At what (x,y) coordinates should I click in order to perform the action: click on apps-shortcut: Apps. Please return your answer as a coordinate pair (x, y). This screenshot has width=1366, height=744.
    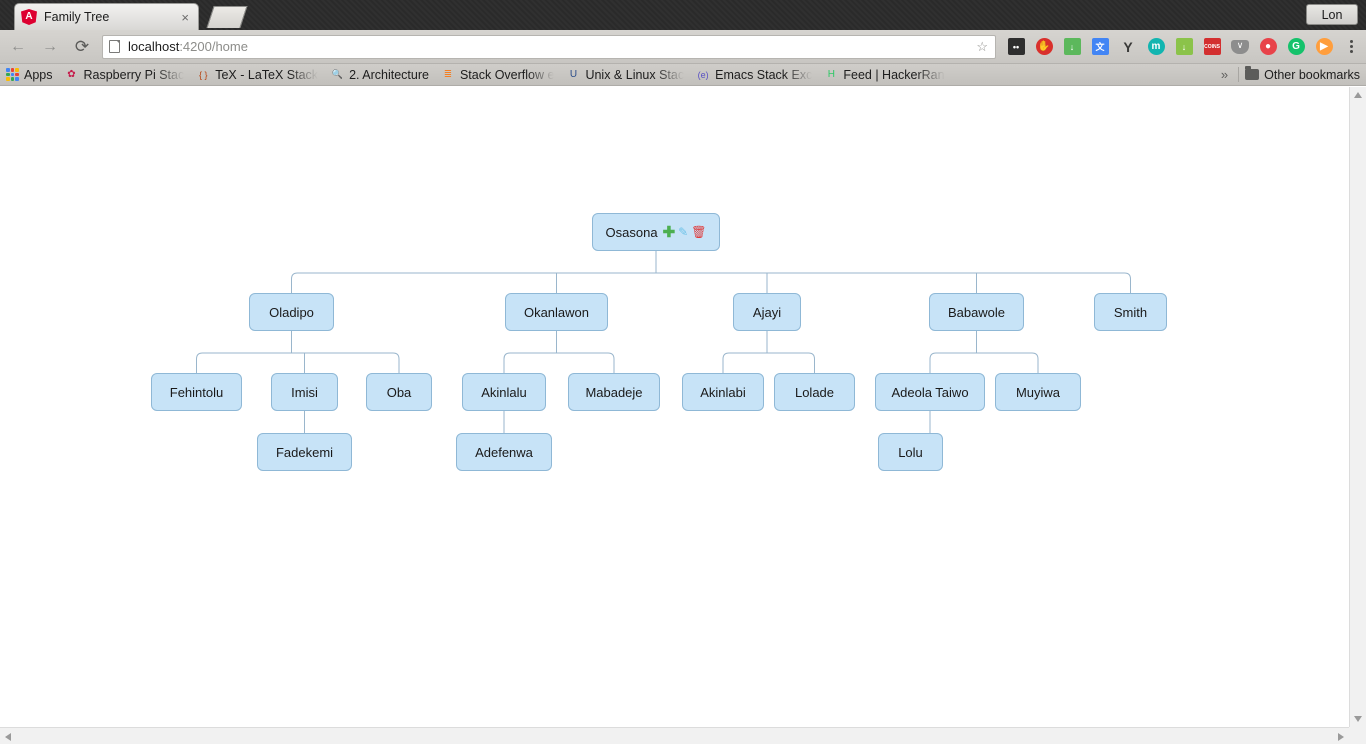
    Looking at the image, I should click on (29, 75).